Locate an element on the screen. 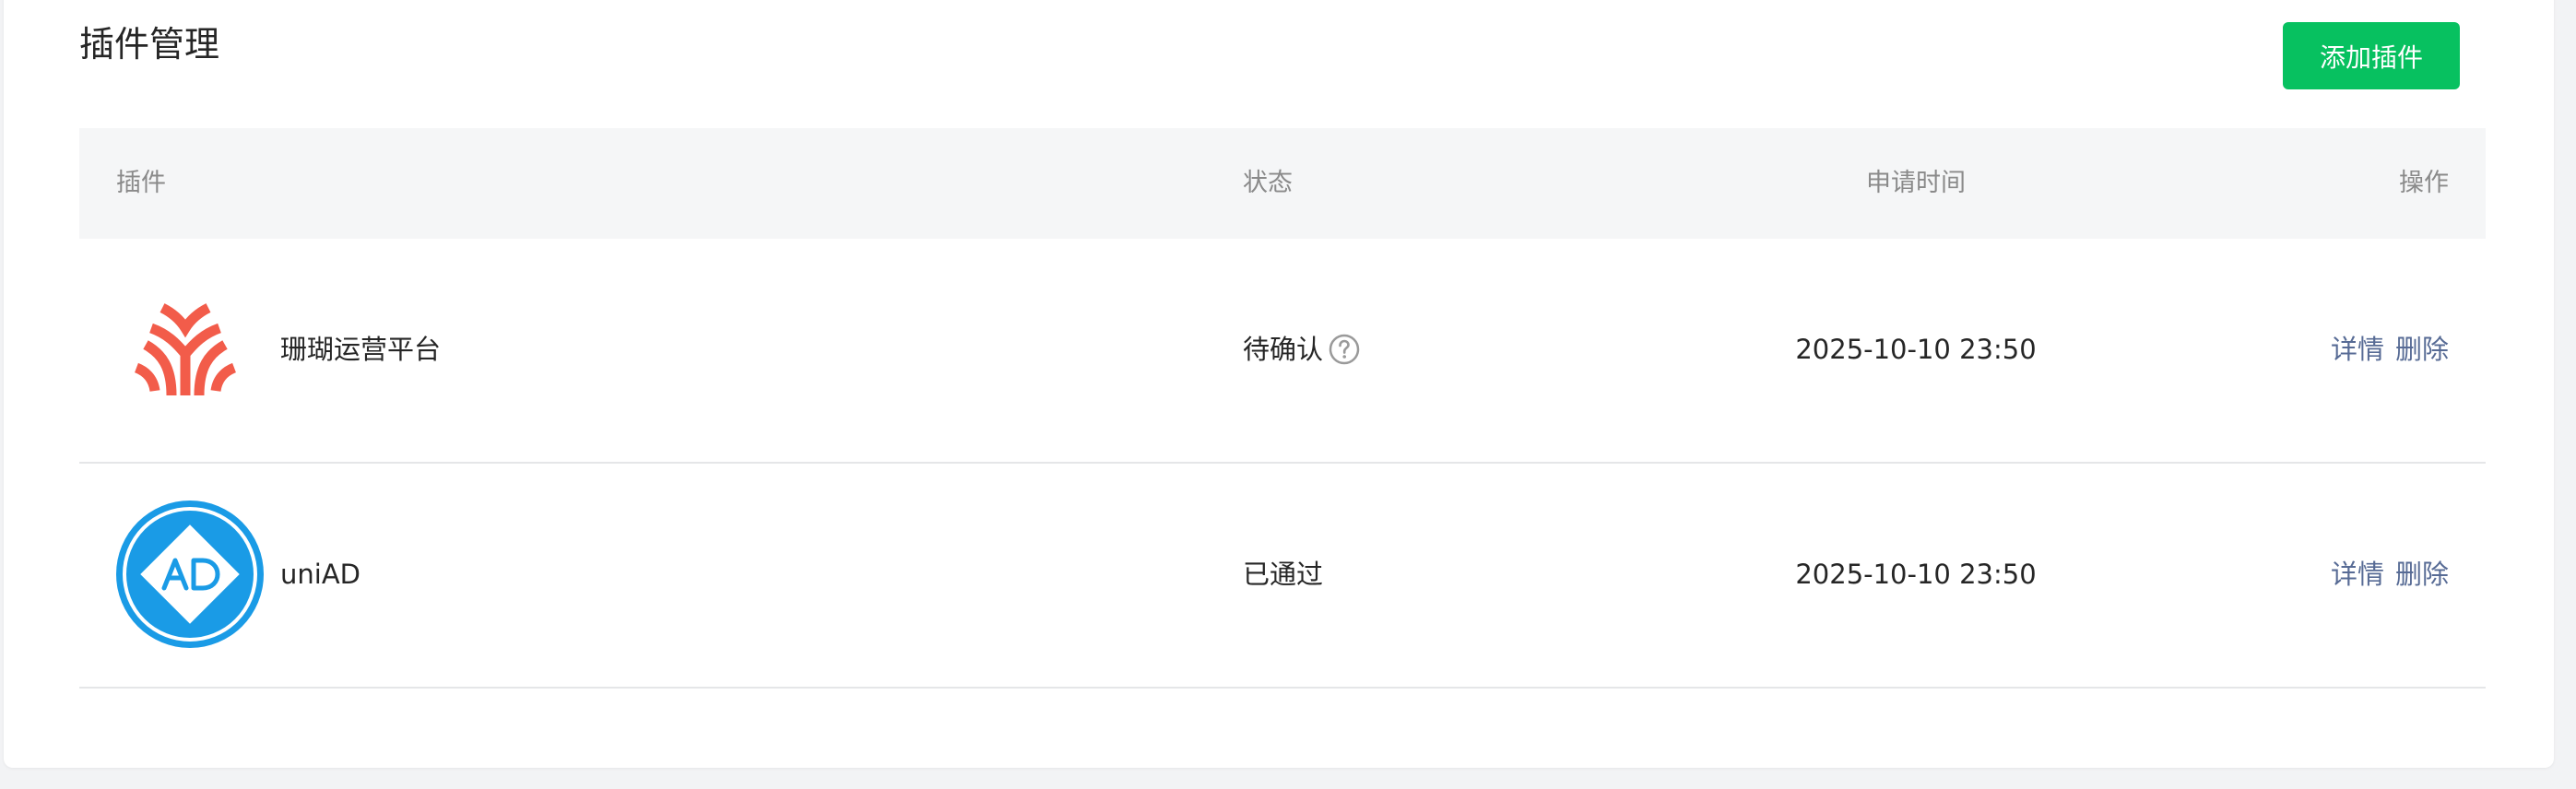 The width and height of the screenshot is (2576, 789). plugin-name: 珊瑚运营平台 is located at coordinates (361, 350).